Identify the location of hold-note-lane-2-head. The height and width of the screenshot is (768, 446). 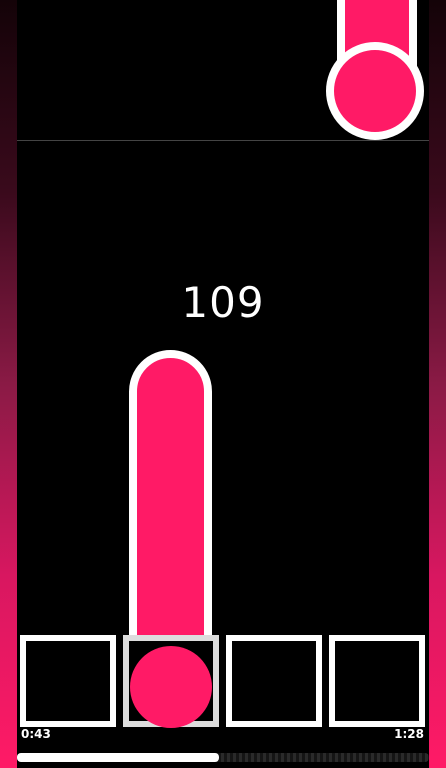
(171, 687).